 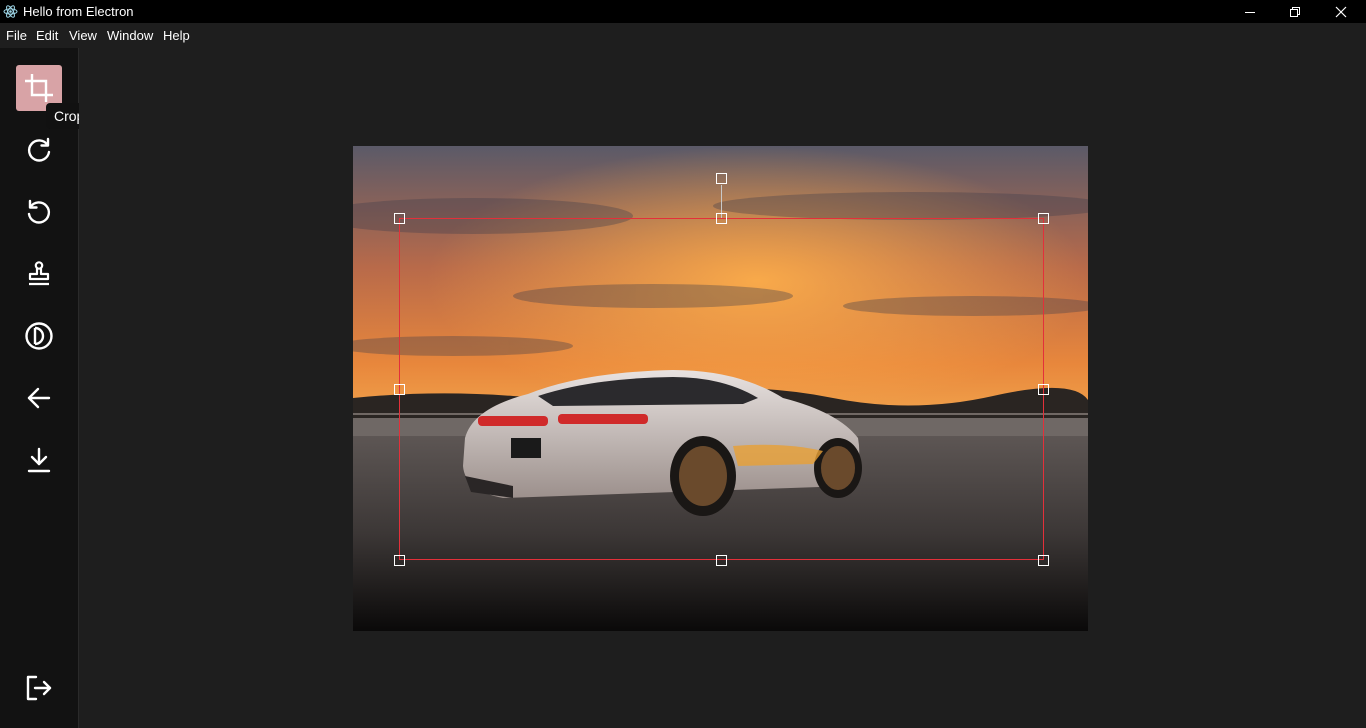 I want to click on logout-button, so click(x=39, y=688).